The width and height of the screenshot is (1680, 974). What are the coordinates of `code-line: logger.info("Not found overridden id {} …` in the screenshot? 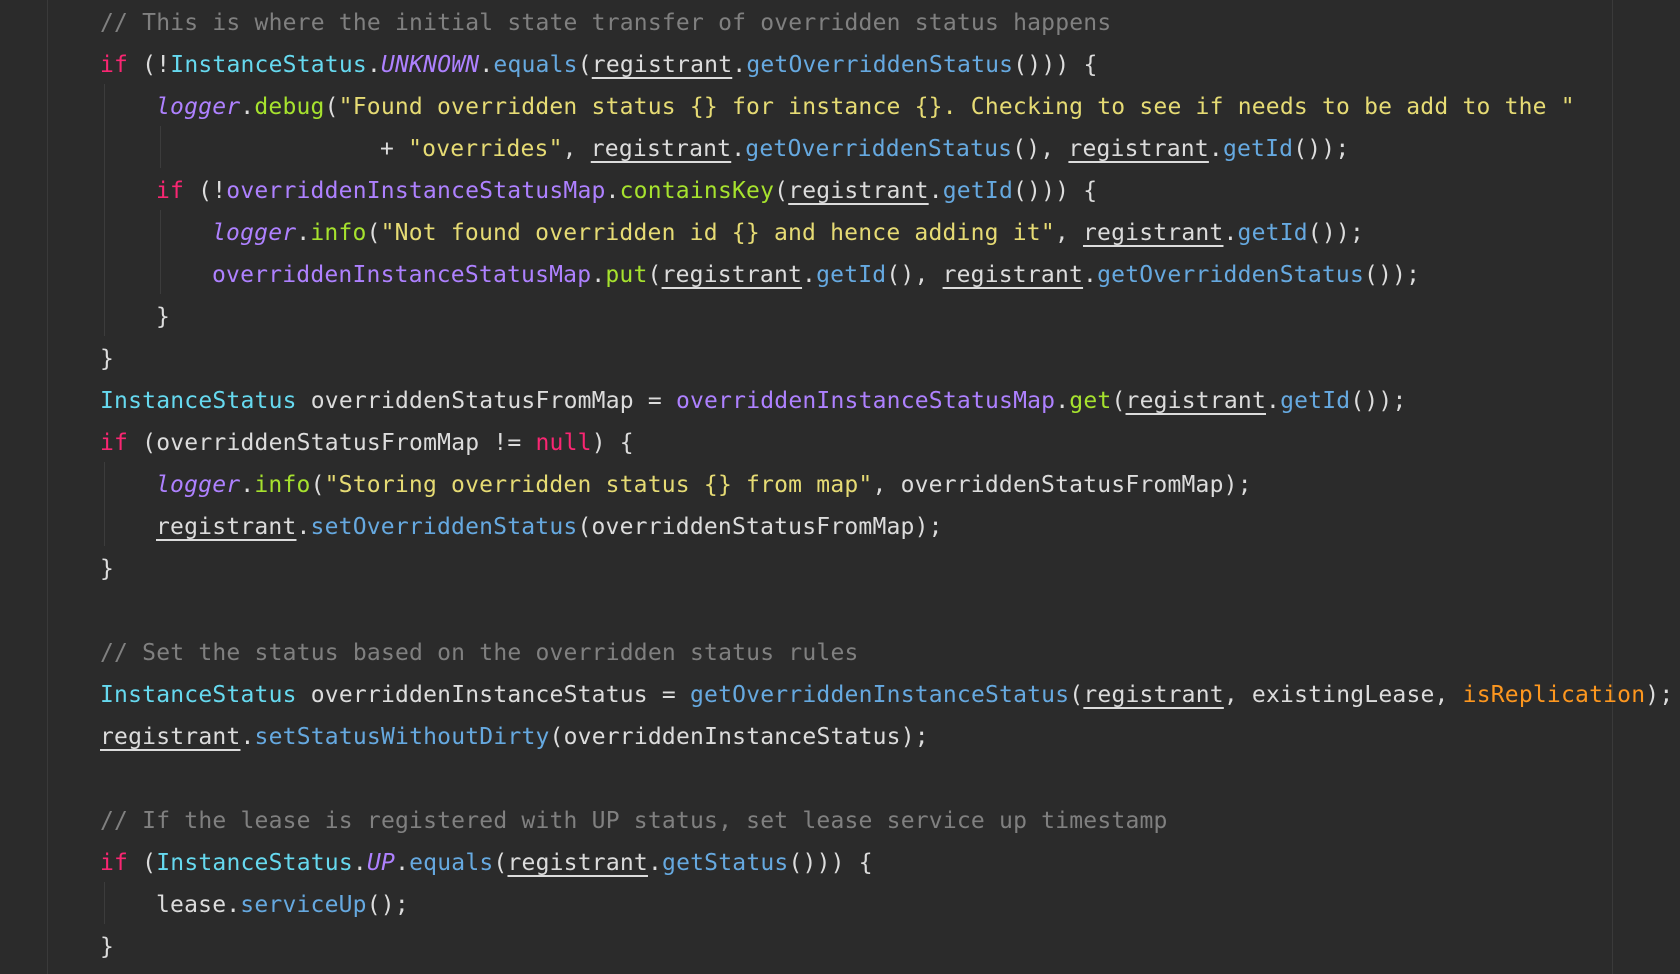 It's located at (788, 233).